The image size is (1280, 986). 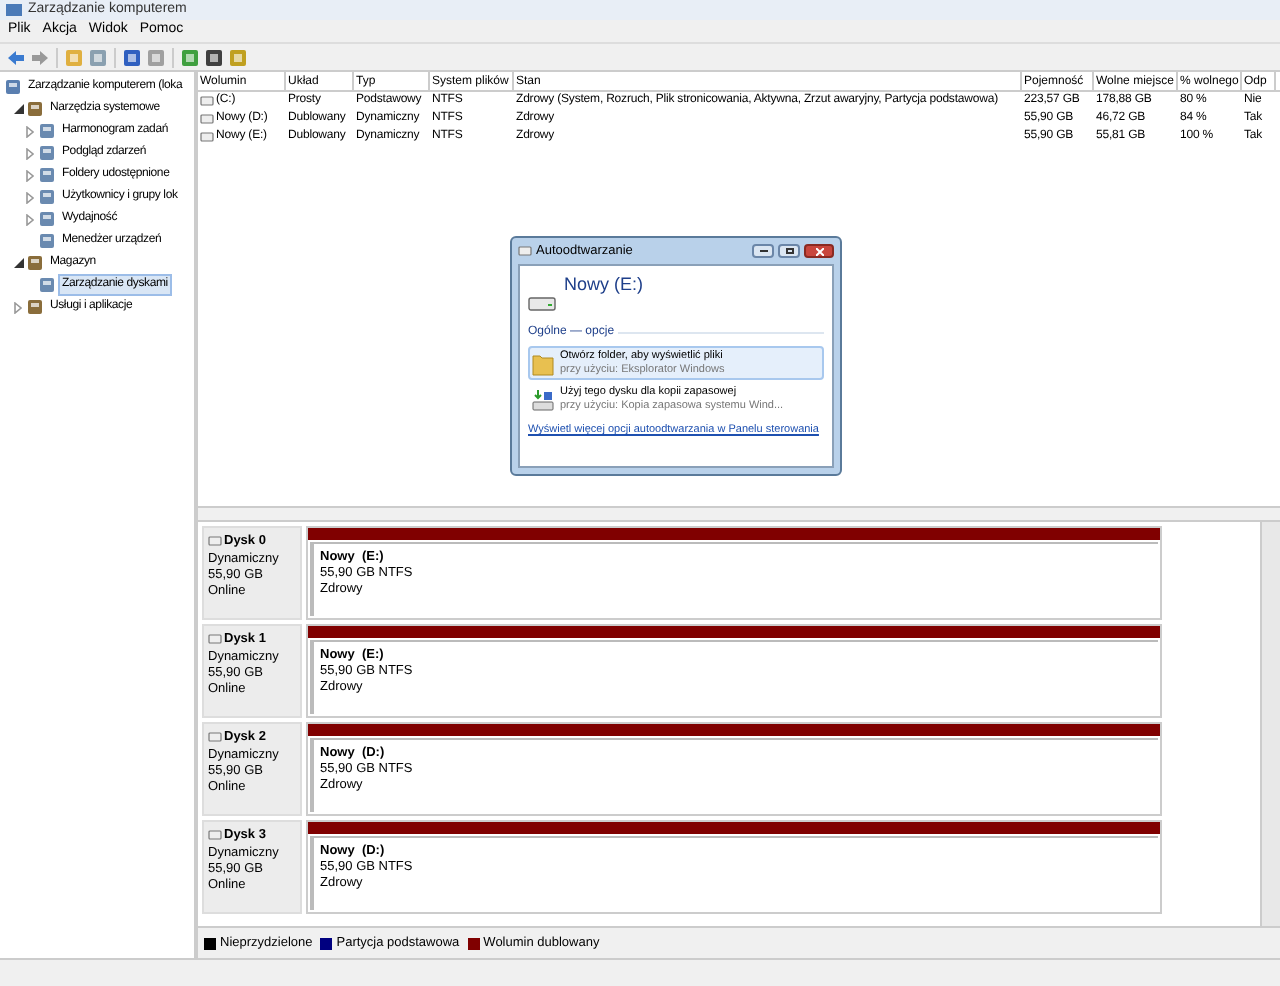 What do you see at coordinates (763, 251) in the screenshot?
I see `minimize-button` at bounding box center [763, 251].